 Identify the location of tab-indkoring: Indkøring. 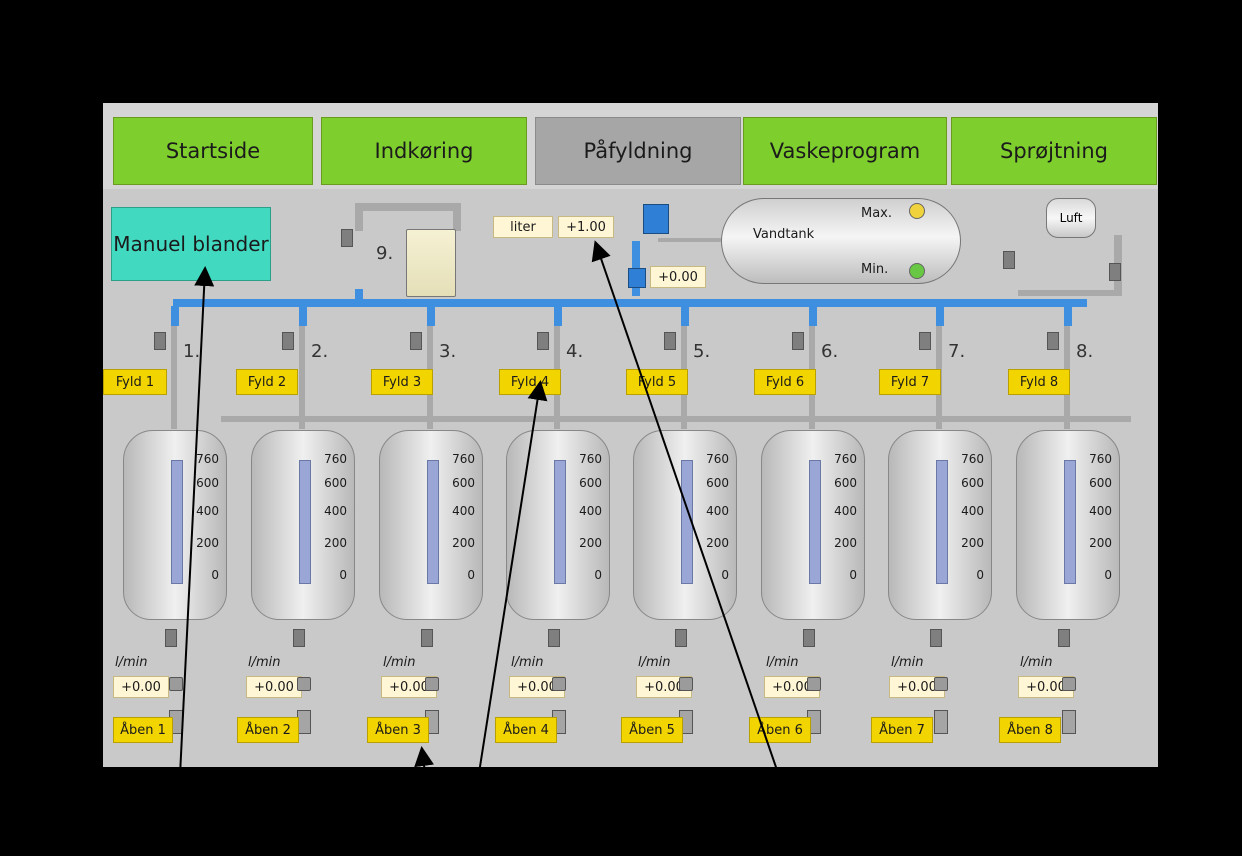
(424, 151).